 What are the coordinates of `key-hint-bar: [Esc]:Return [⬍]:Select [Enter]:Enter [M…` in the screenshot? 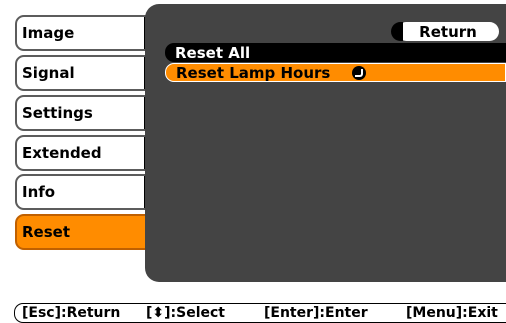 It's located at (260, 313).